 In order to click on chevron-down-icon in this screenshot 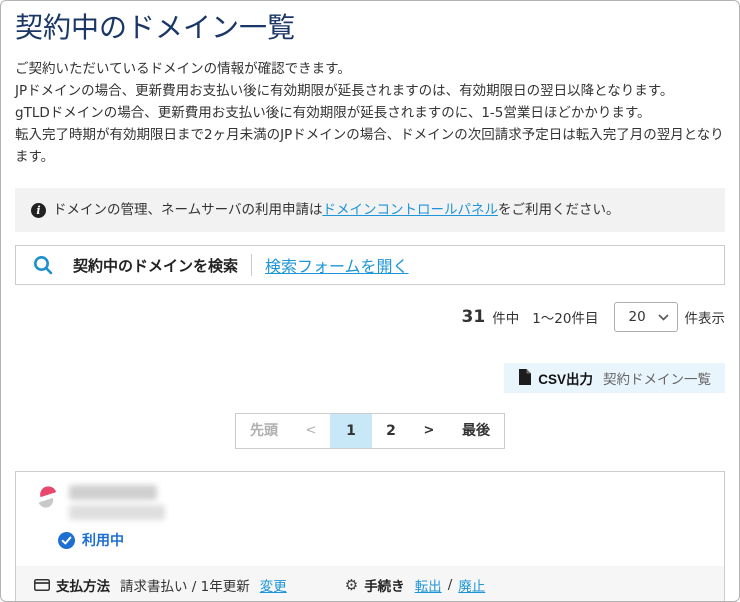, I will do `click(663, 317)`.